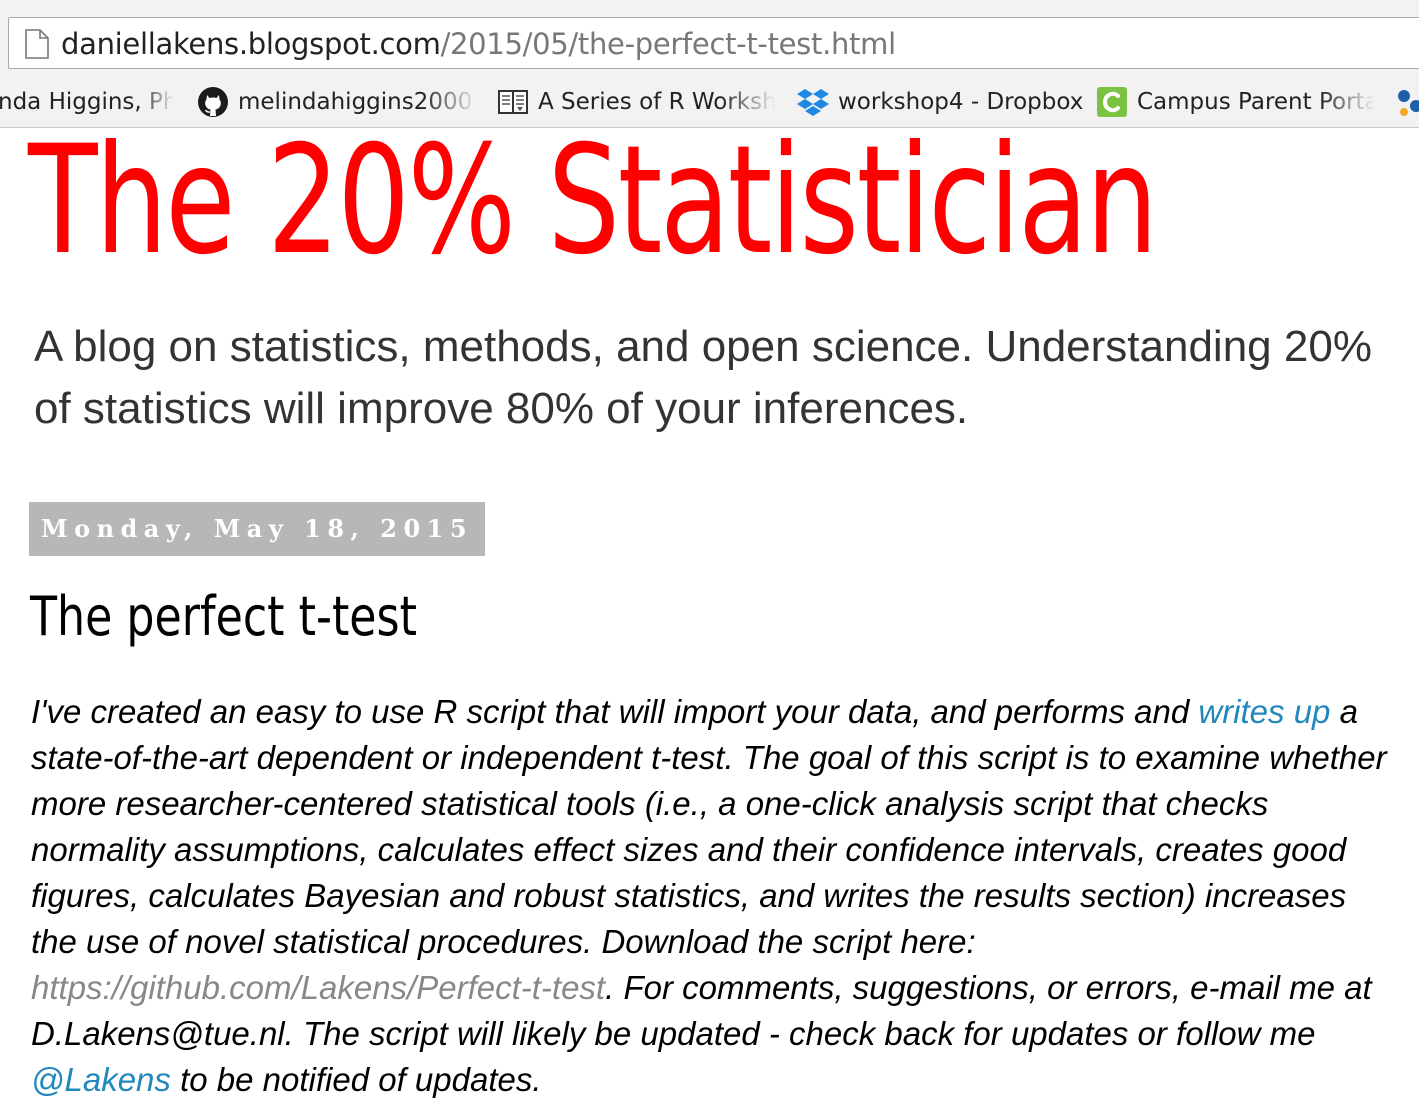  I want to click on post-date-header: Monday, May 18, 2015, so click(257, 529).